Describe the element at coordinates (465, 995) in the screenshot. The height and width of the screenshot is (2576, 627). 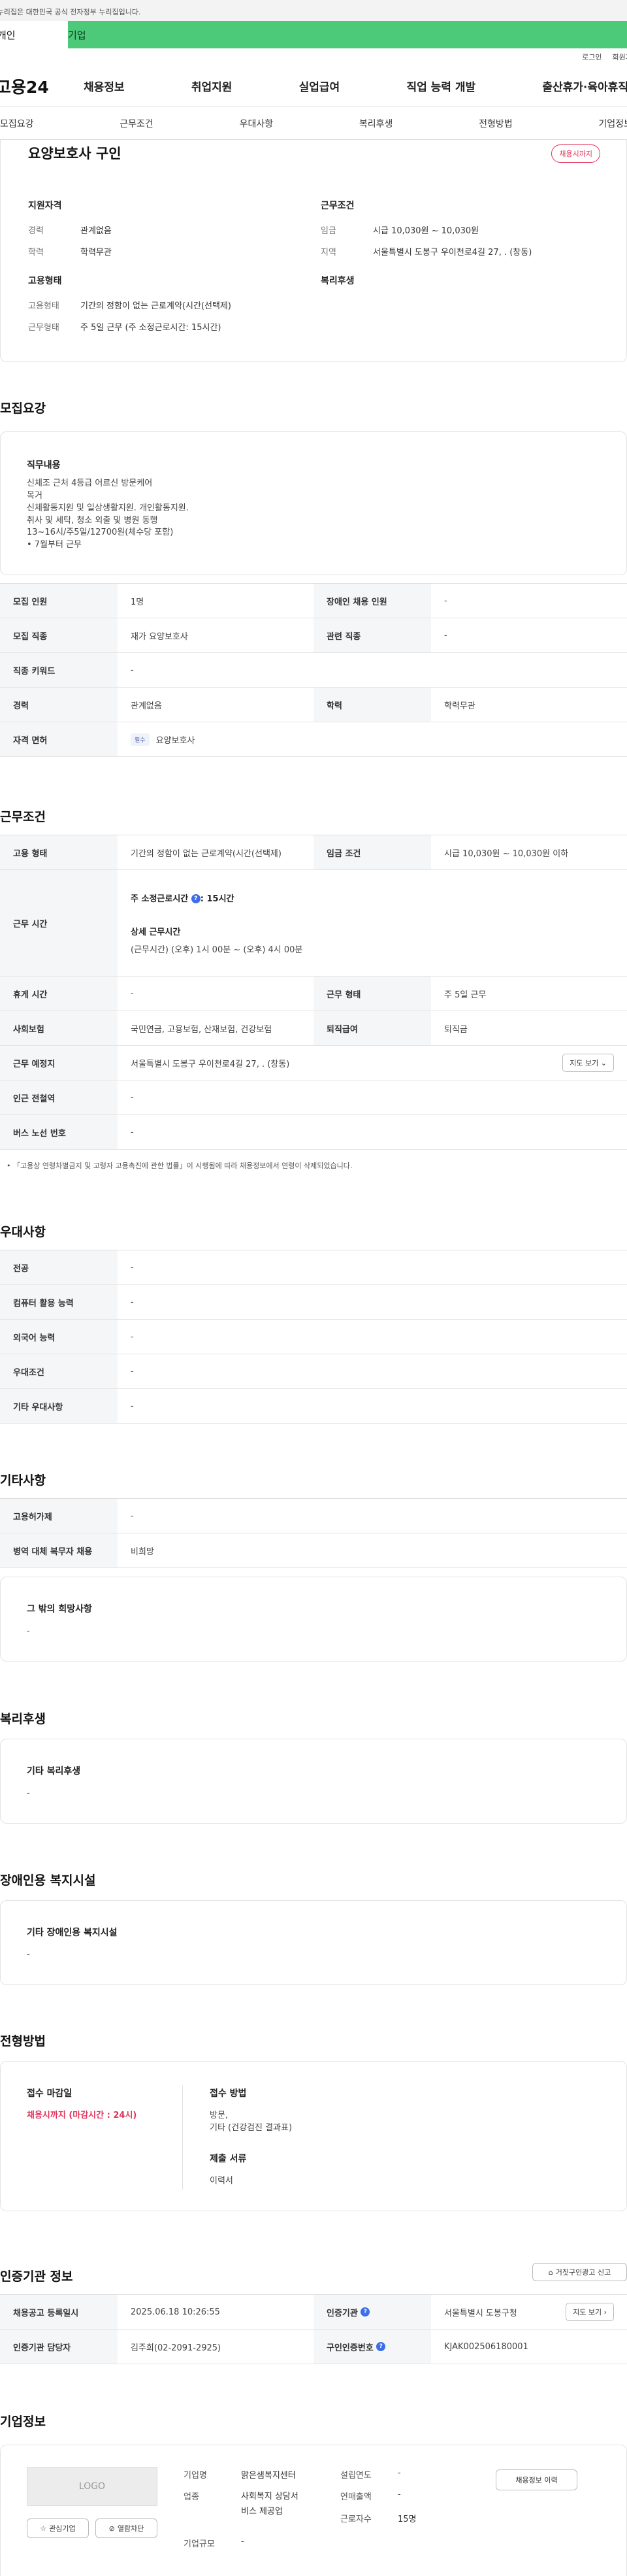
I see `table-value: 주 5일 근무` at that location.